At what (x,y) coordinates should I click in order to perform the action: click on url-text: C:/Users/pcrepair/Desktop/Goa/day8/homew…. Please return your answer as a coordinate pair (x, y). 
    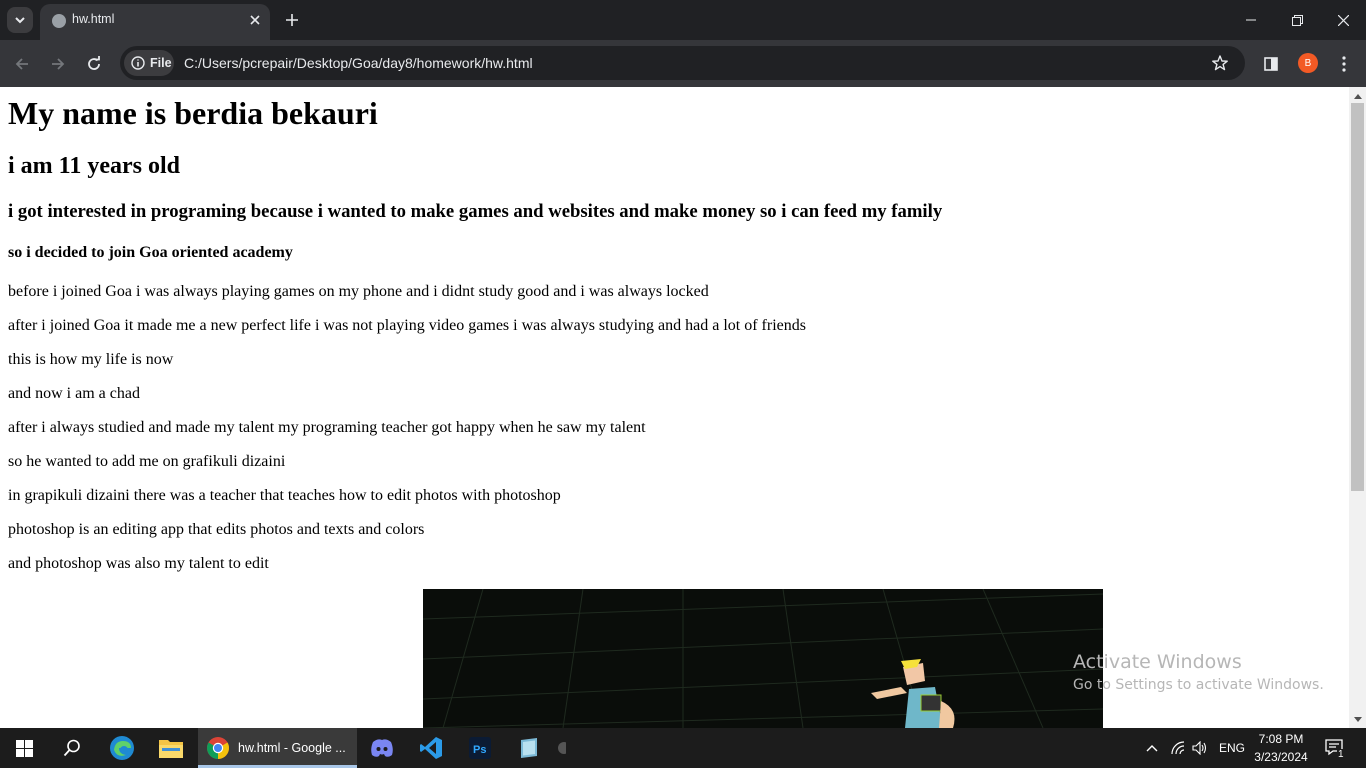
    Looking at the image, I should click on (358, 63).